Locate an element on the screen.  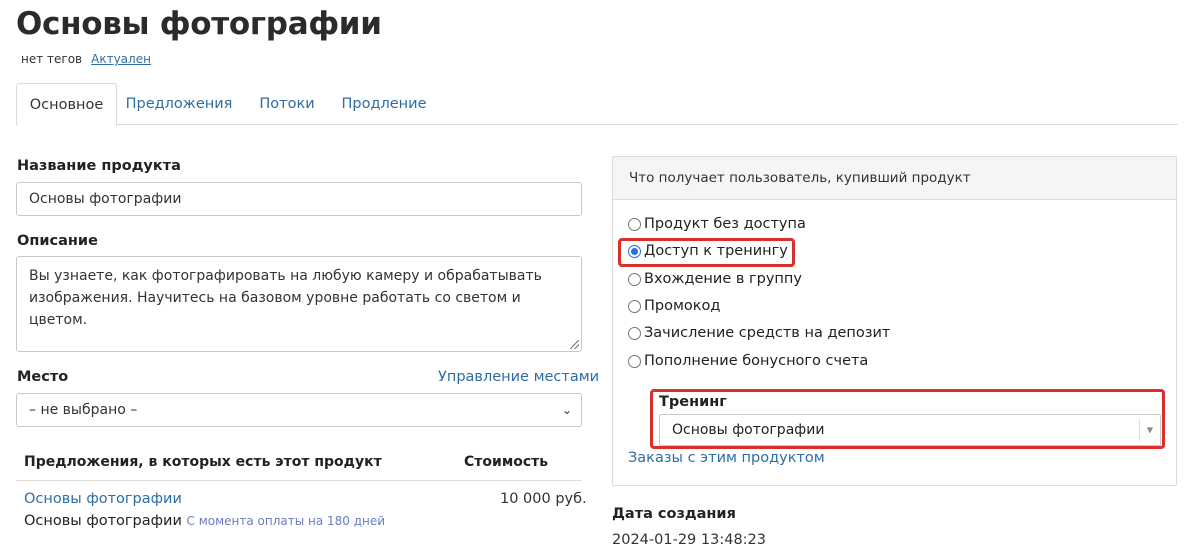
radio-promocode: Промокод is located at coordinates (674, 306).